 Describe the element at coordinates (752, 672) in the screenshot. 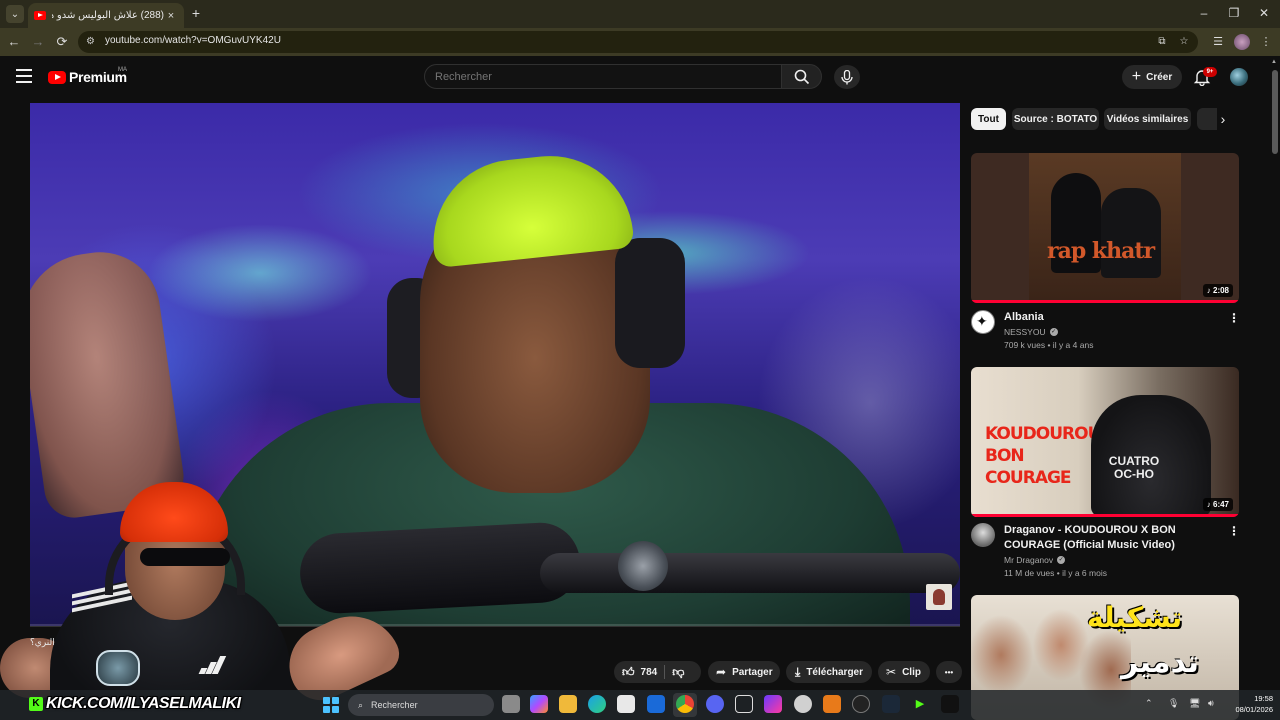

I see `share-label: Partager` at that location.